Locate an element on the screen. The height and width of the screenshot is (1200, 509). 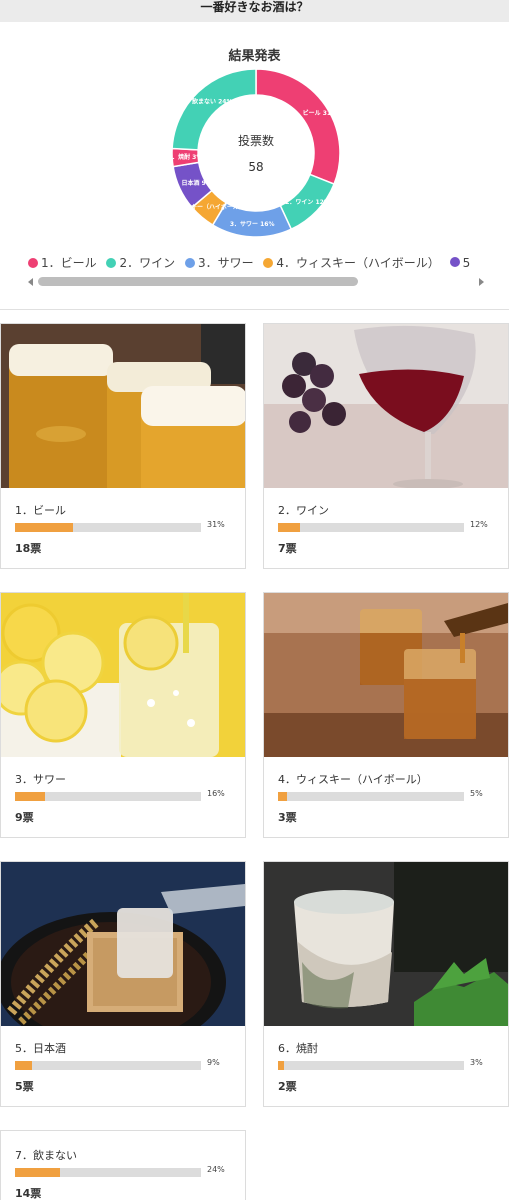
legend-scrollbar is located at coordinates (256, 281).